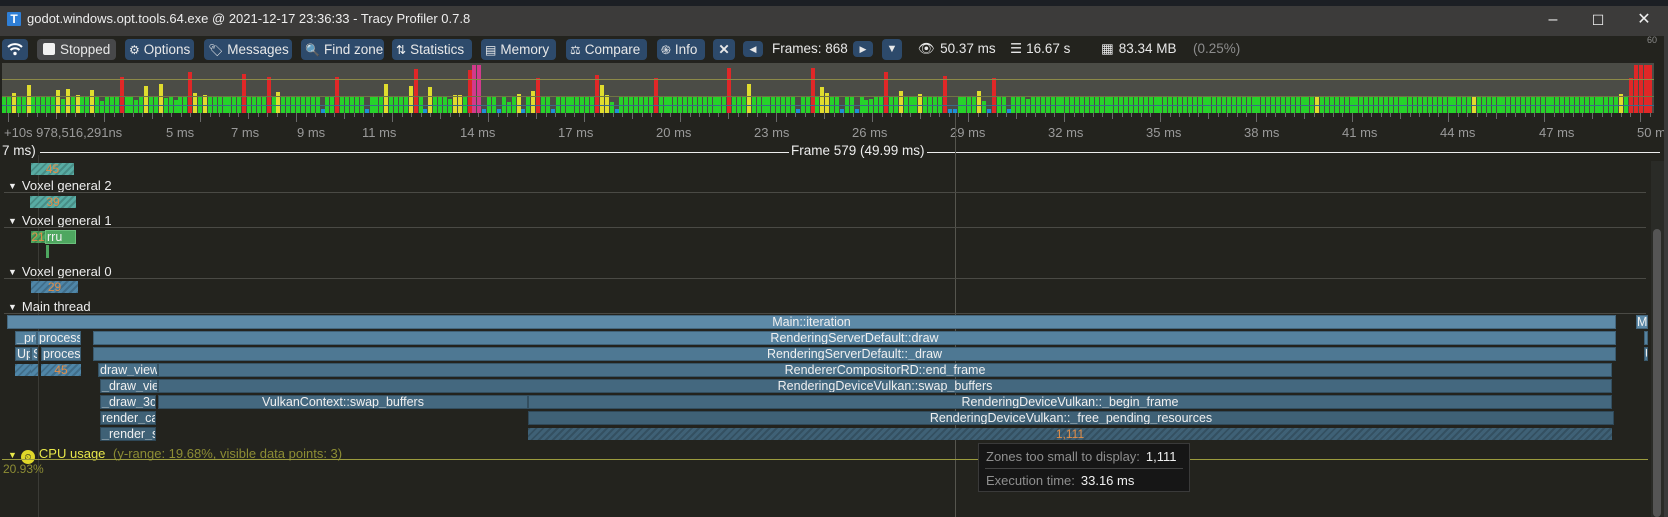  I want to click on zone-vulkan-swap-buffers: VulkanContext::swap_buffers, so click(343, 402).